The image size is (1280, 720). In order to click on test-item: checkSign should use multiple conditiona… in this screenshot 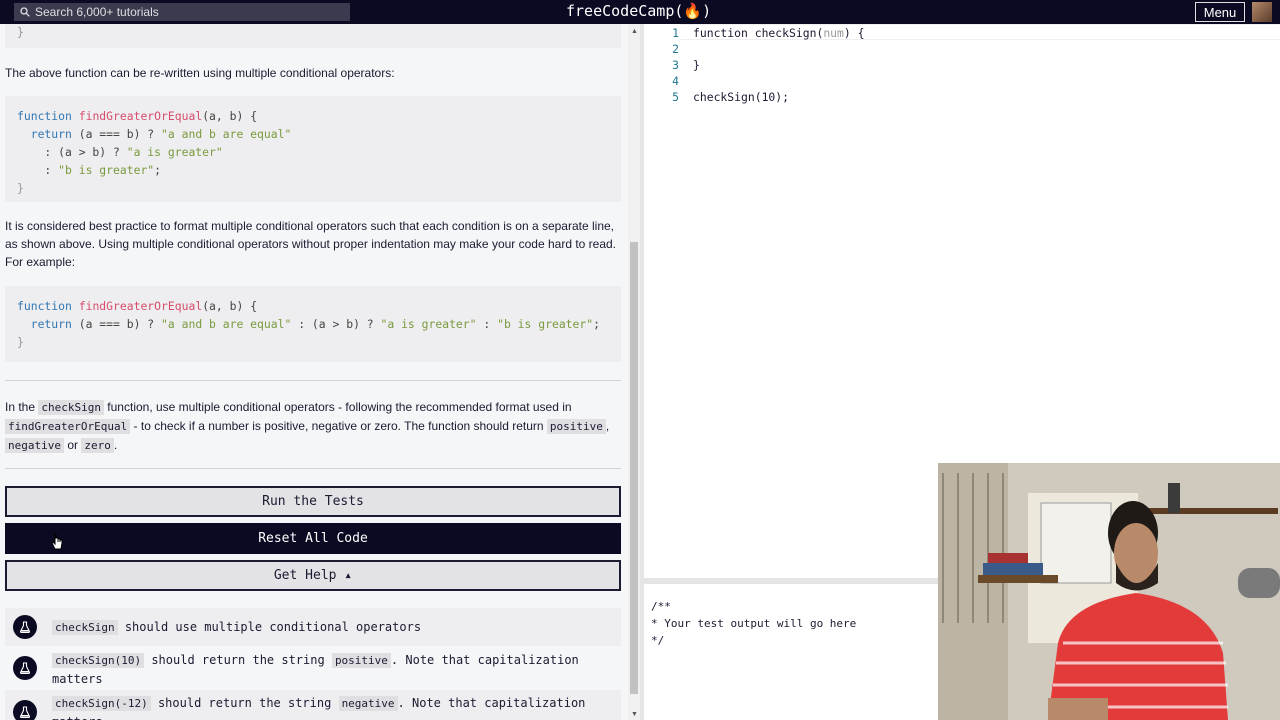, I will do `click(313, 627)`.